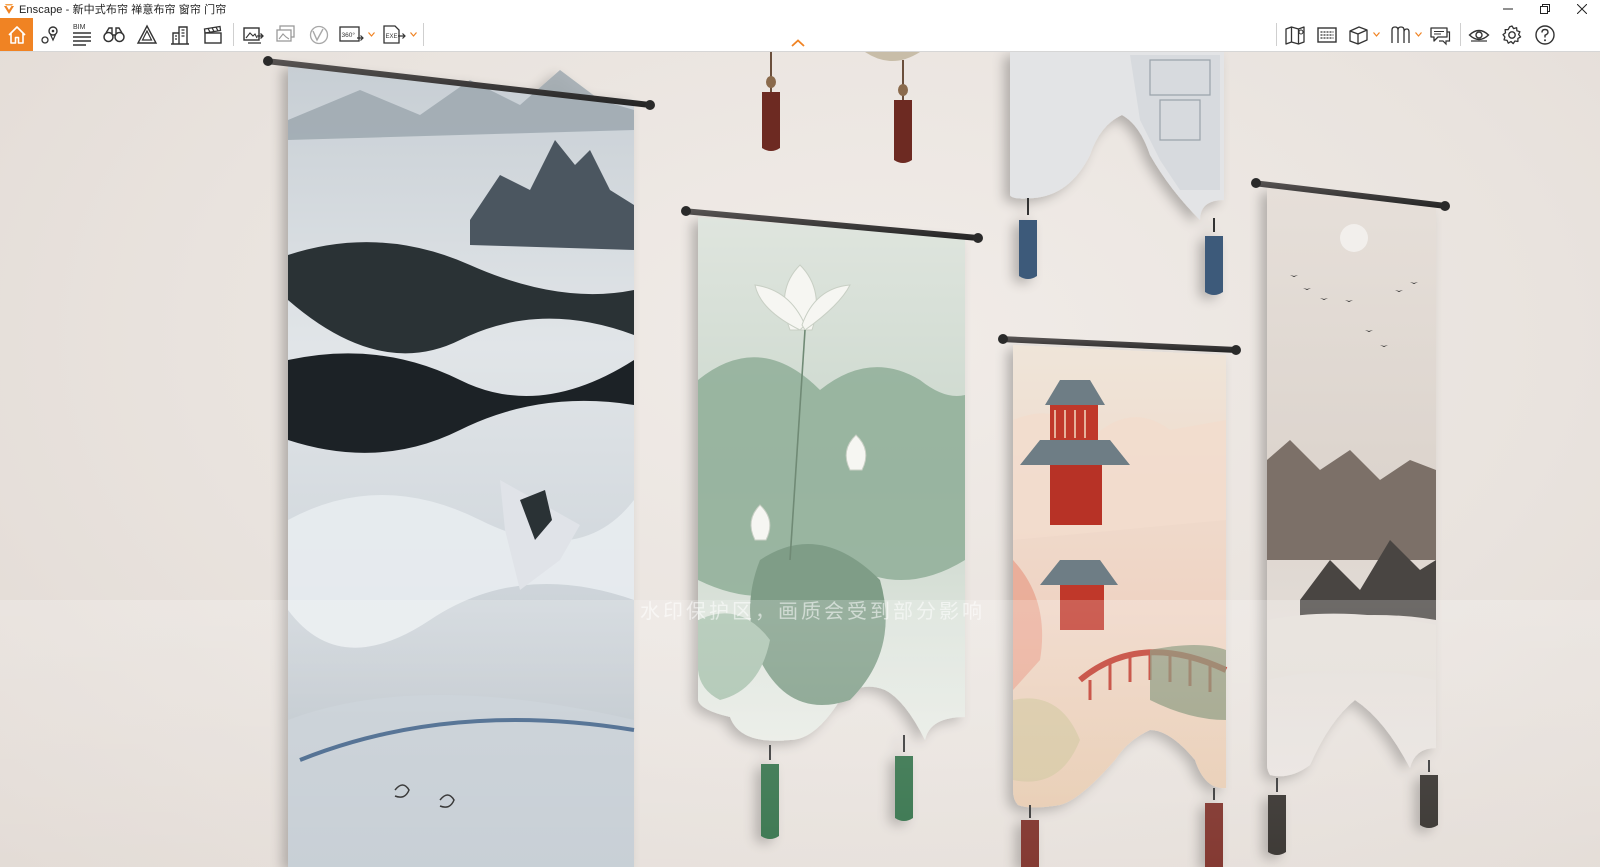  I want to click on buildings-icon, so click(180, 35).